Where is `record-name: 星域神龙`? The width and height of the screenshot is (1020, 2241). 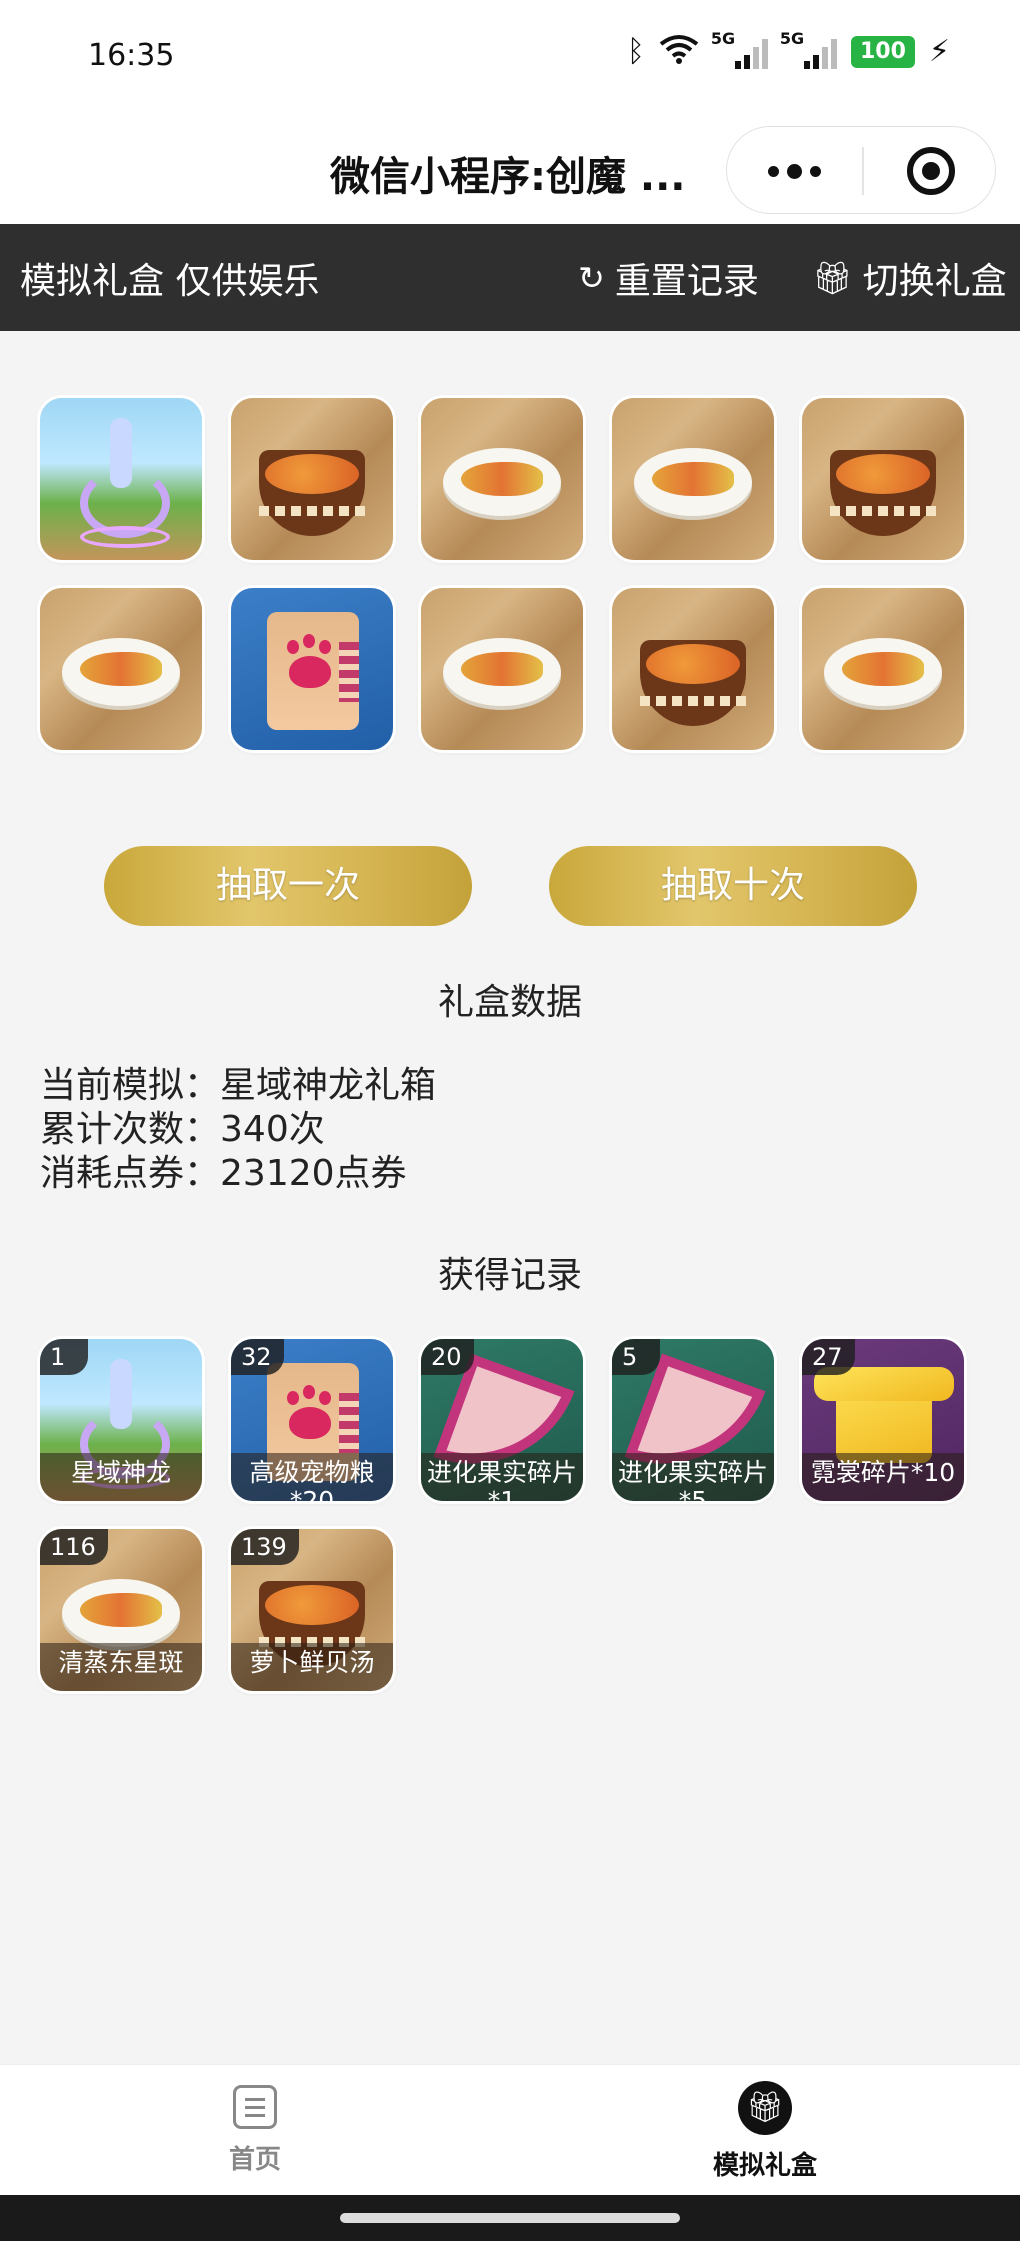 record-name: 星域神龙 is located at coordinates (121, 1477).